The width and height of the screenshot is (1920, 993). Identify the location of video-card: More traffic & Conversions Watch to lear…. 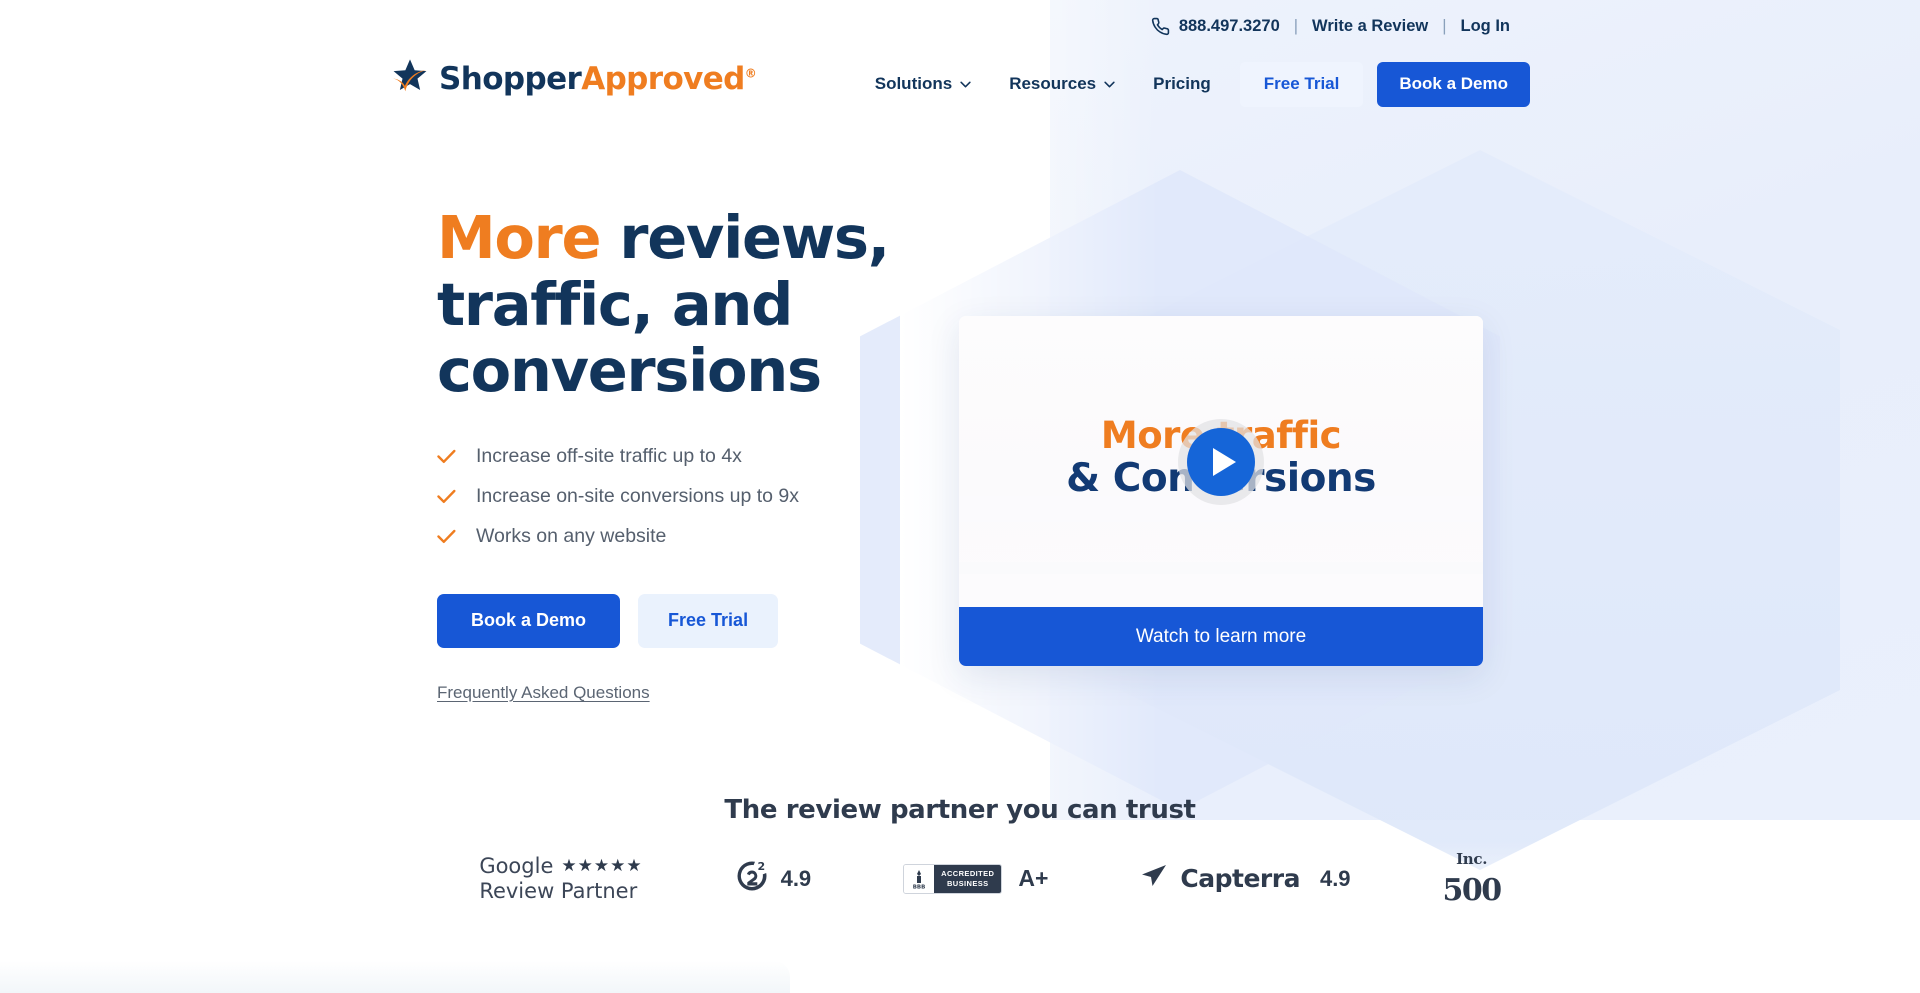
(1221, 491).